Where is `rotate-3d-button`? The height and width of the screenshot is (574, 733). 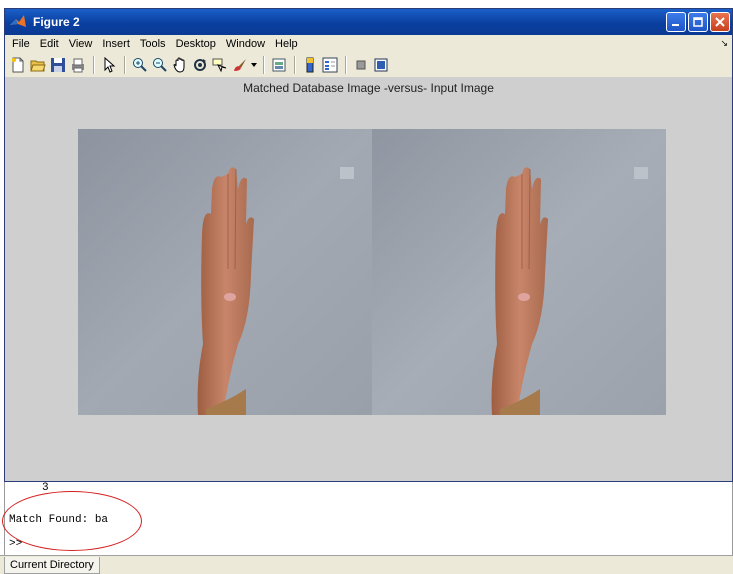
rotate-3d-button is located at coordinates (200, 65).